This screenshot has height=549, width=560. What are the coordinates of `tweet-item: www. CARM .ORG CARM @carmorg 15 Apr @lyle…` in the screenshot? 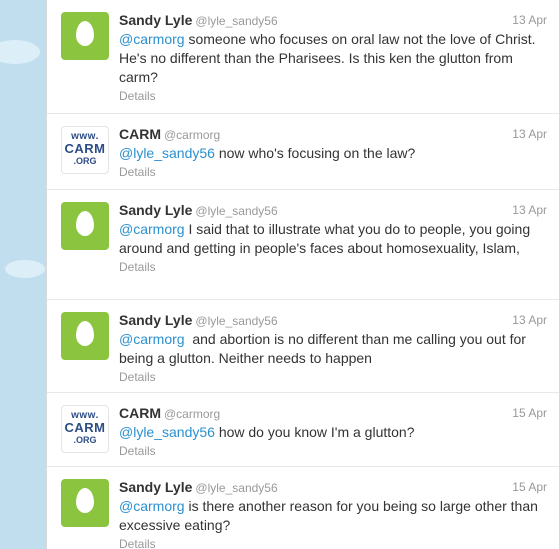 It's located at (303, 430).